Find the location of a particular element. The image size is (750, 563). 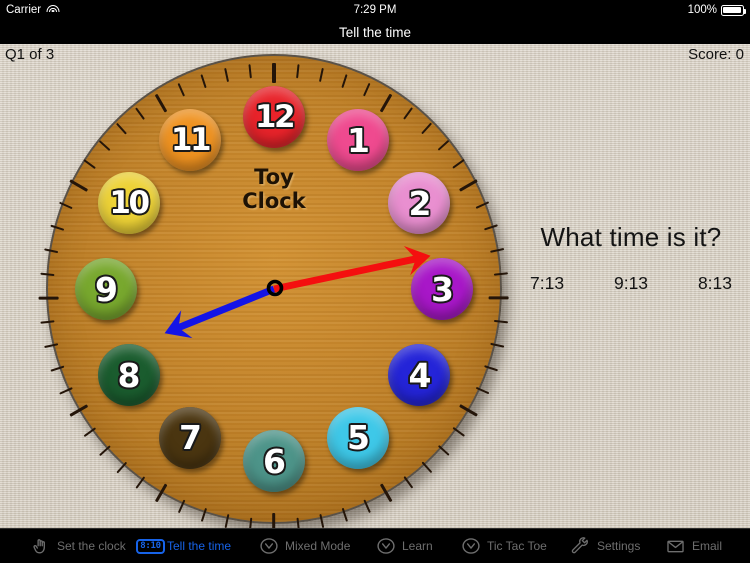

minute-hand is located at coordinates (352, 269).